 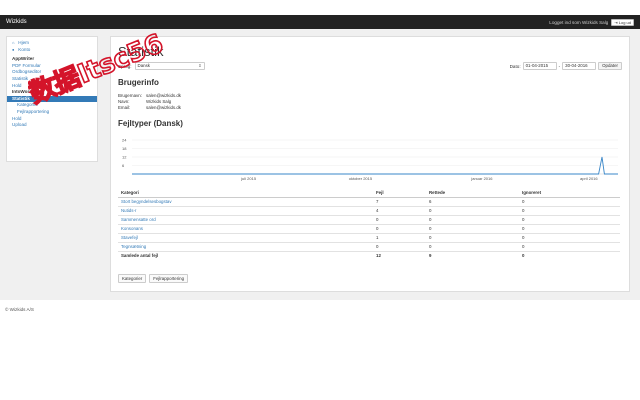 I want to click on total-cell: 12, so click(x=399, y=255).